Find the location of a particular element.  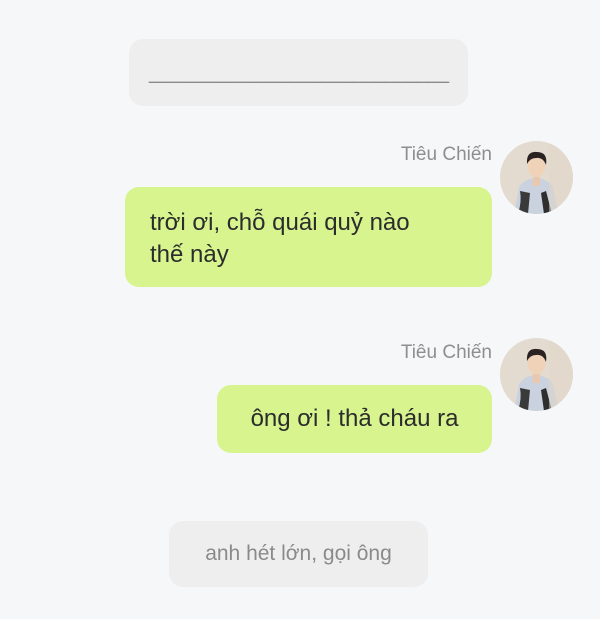

system-message-top: ____________________________ is located at coordinates (298, 72).